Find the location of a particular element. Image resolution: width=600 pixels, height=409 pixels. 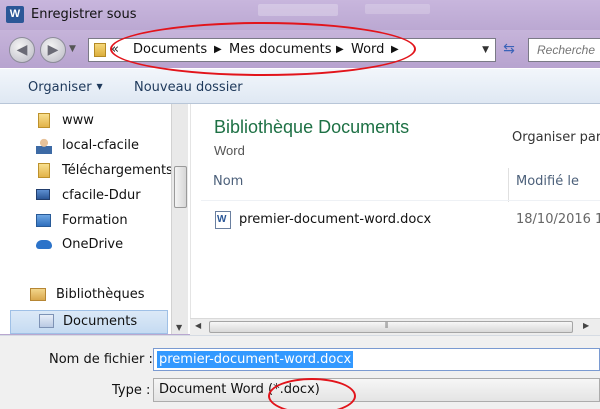

file-type-select: Document Word (*.docx) is located at coordinates (376, 390).